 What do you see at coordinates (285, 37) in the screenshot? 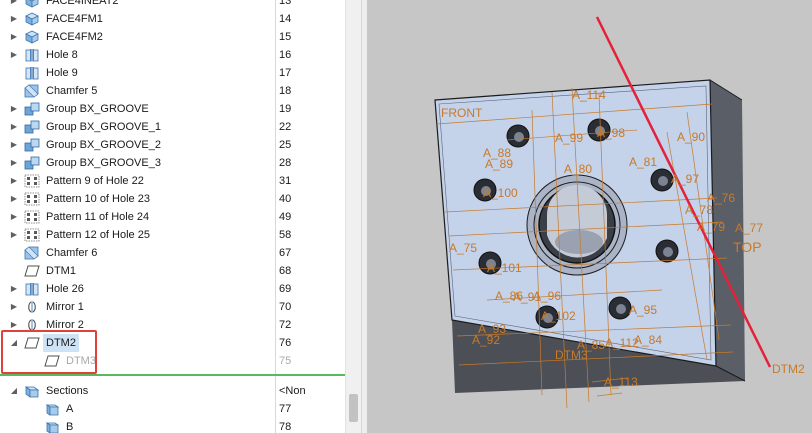
I see `tree-row-number: 15` at bounding box center [285, 37].